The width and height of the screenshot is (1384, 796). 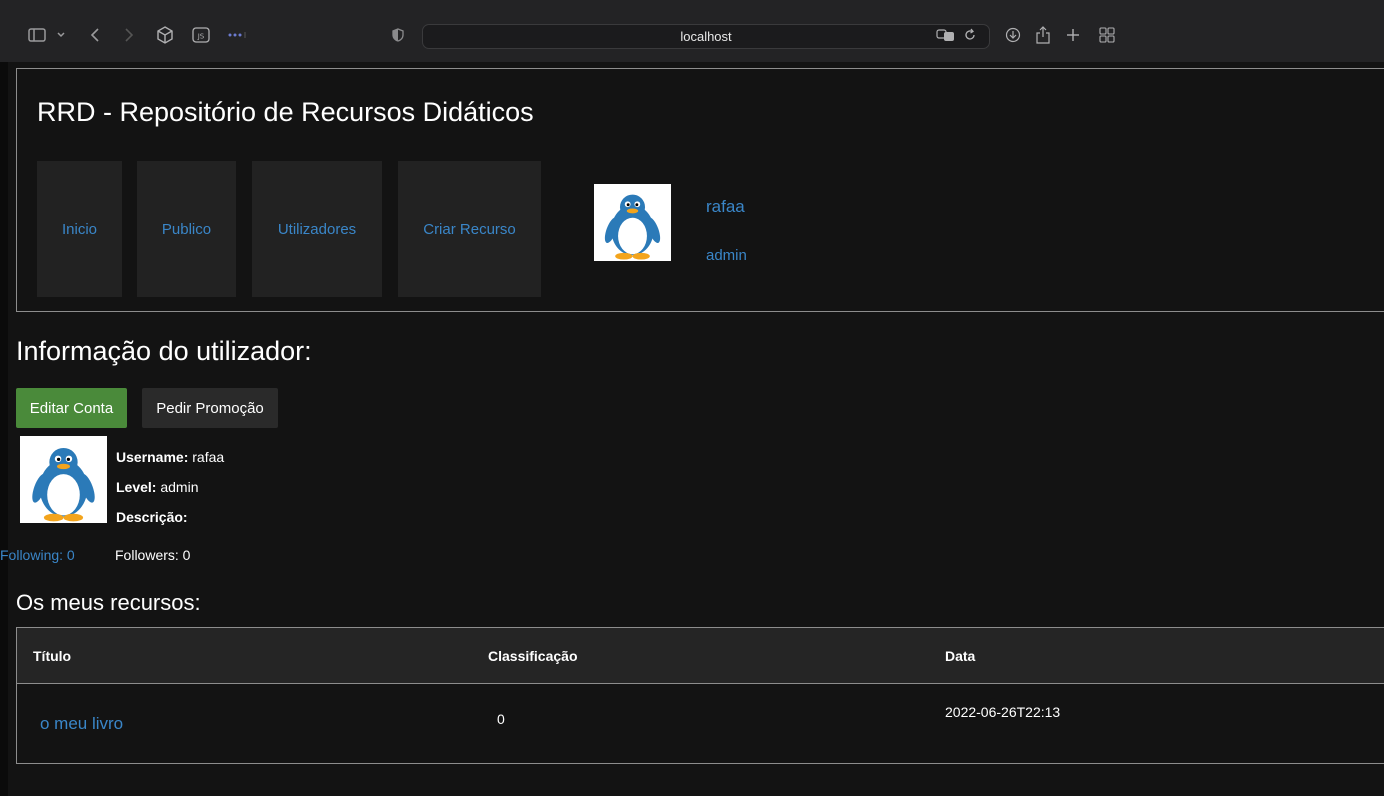 What do you see at coordinates (164, 351) in the screenshot?
I see `profile-section-title: Informação do utilizador:` at bounding box center [164, 351].